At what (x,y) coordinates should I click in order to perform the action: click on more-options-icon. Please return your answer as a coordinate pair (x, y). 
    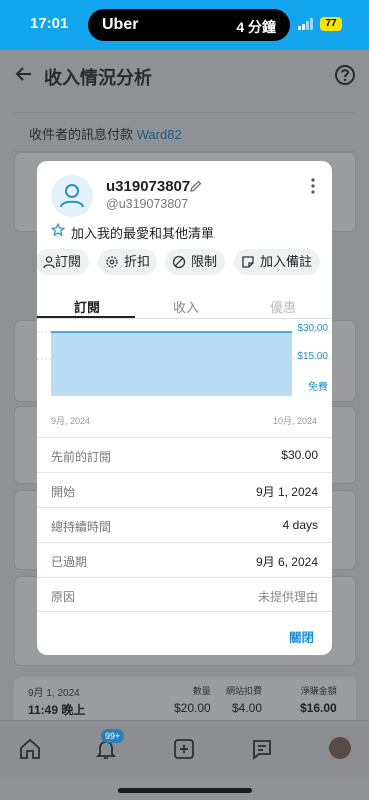
    Looking at the image, I should click on (313, 186).